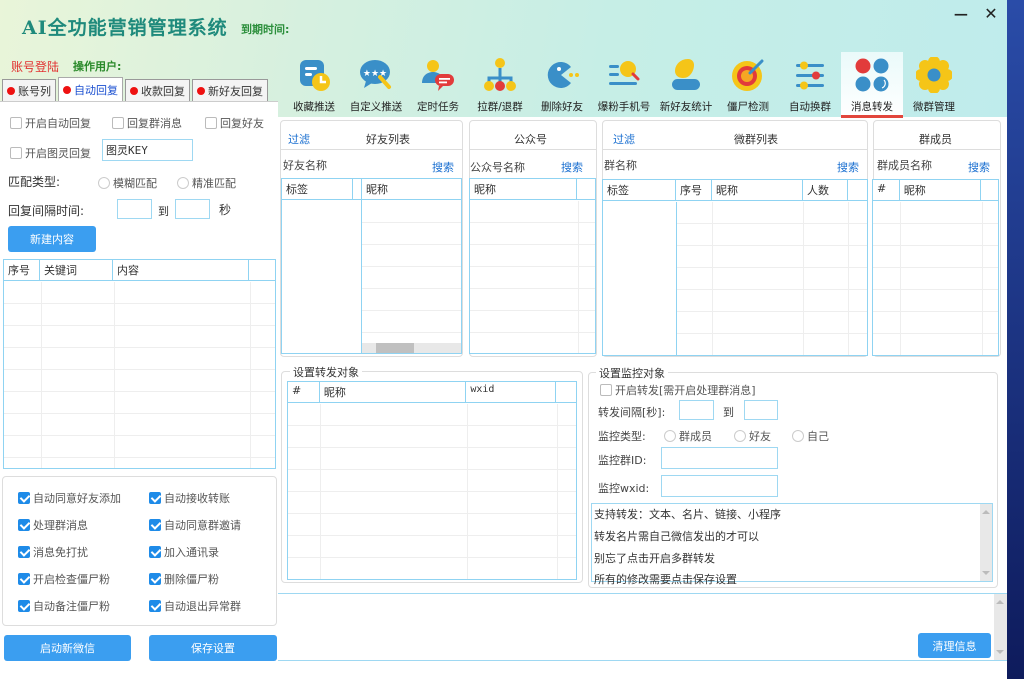 Image resolution: width=1024 pixels, height=679 pixels. Describe the element at coordinates (90, 89) in the screenshot. I see `tab-auto-reply: 自动回复` at that location.